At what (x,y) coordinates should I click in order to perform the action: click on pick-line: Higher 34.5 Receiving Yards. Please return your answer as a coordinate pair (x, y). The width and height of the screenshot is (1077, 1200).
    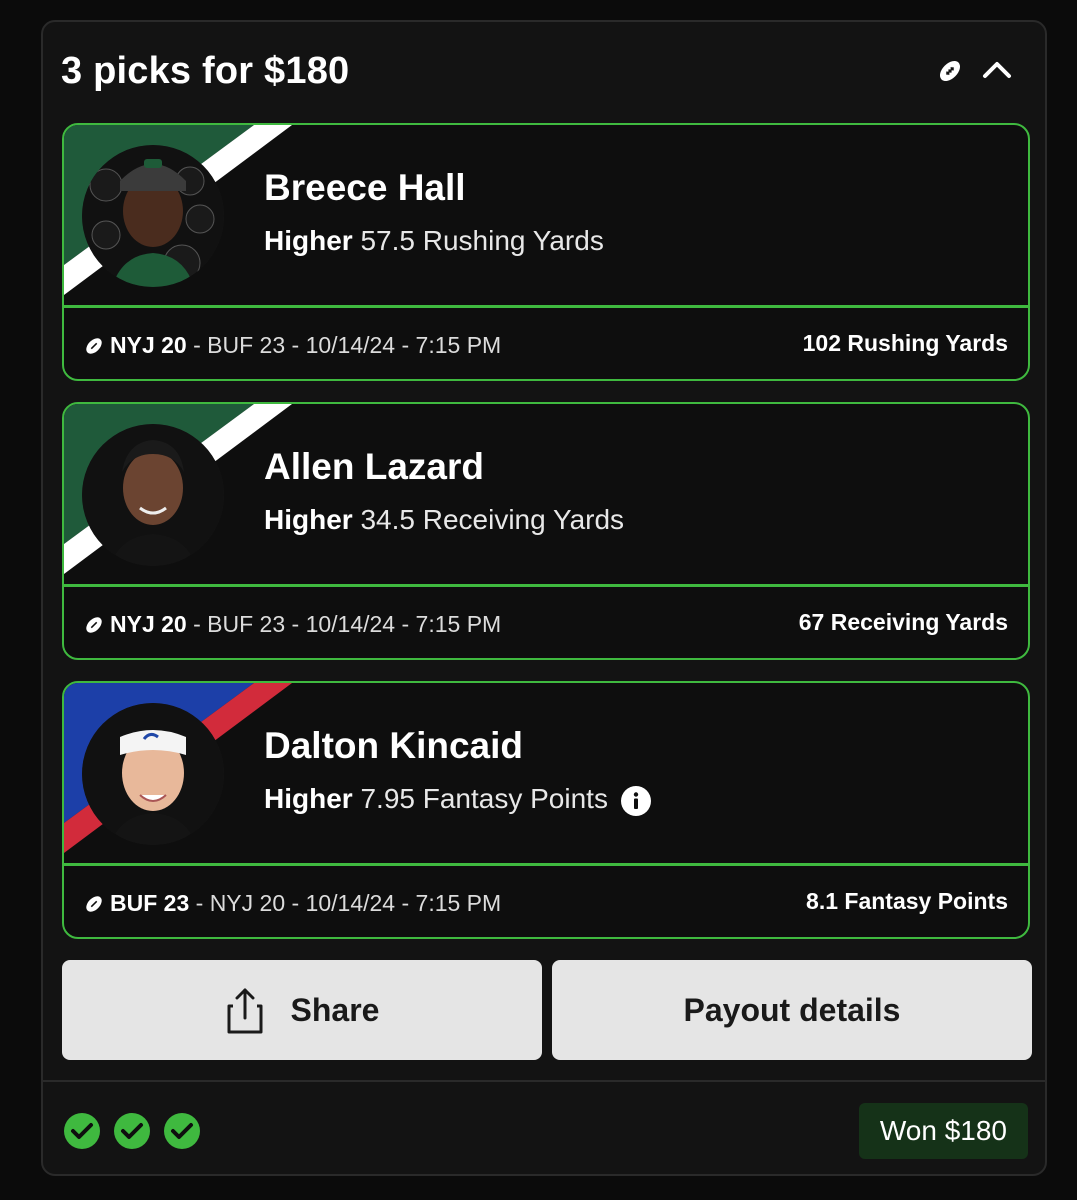
    Looking at the image, I should click on (444, 520).